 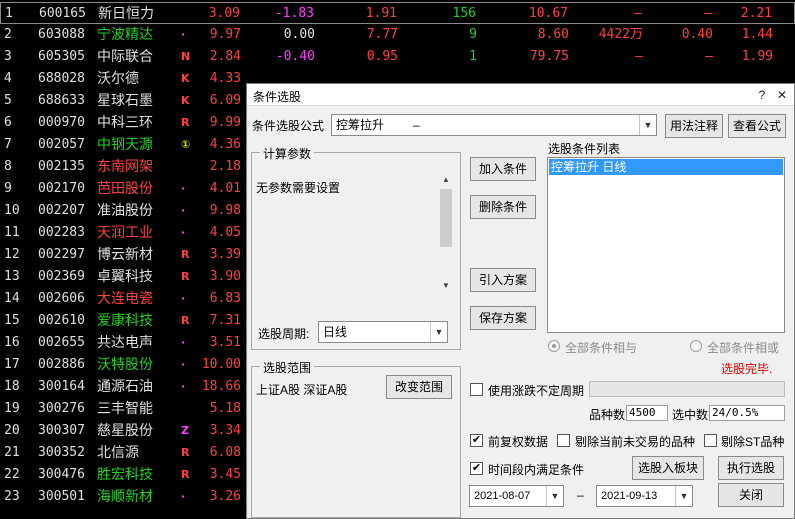 I want to click on scroll-thumb, so click(x=446, y=218).